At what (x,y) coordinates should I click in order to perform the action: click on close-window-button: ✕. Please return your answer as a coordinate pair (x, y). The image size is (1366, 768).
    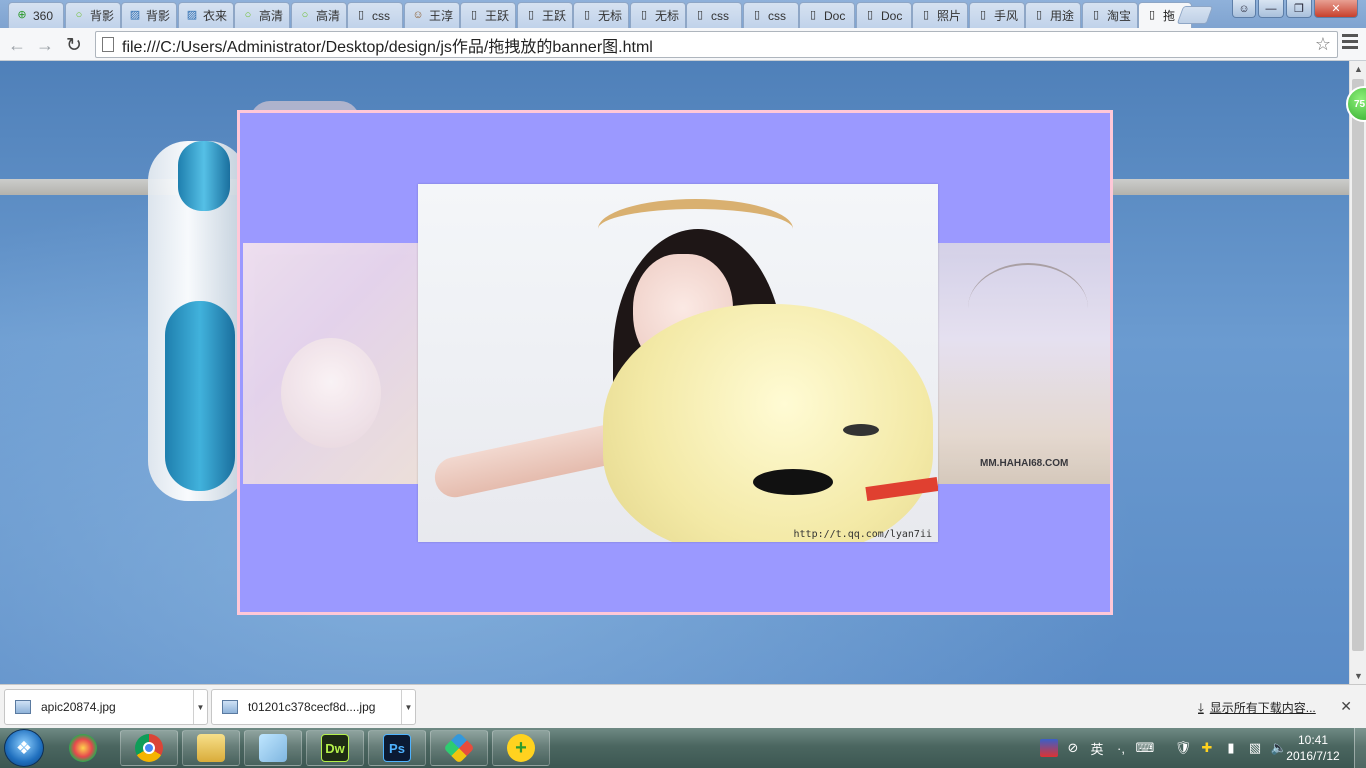
    Looking at the image, I should click on (1336, 9).